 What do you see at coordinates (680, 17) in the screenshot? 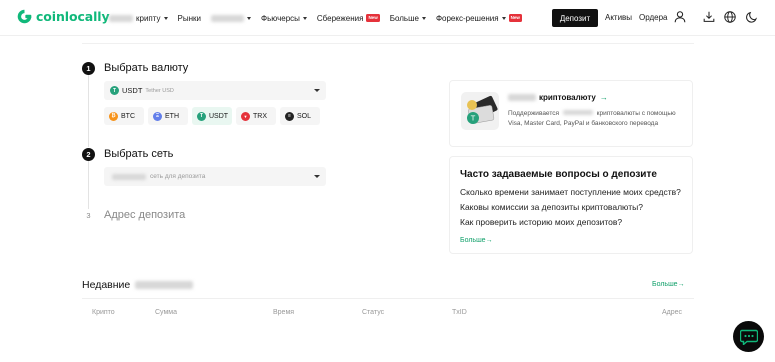
I see `user-icon` at bounding box center [680, 17].